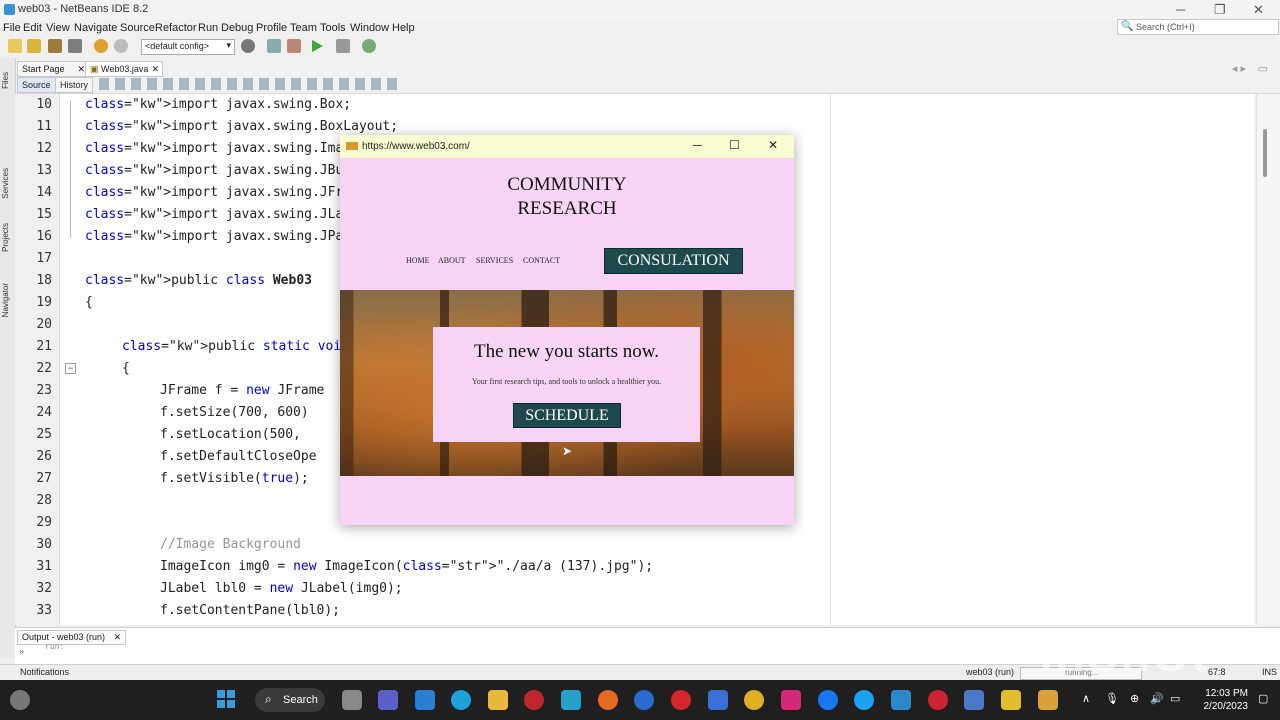 This screenshot has width=1280, height=720. Describe the element at coordinates (95, 28) in the screenshot. I see `menu-navigate: Navigate` at that location.